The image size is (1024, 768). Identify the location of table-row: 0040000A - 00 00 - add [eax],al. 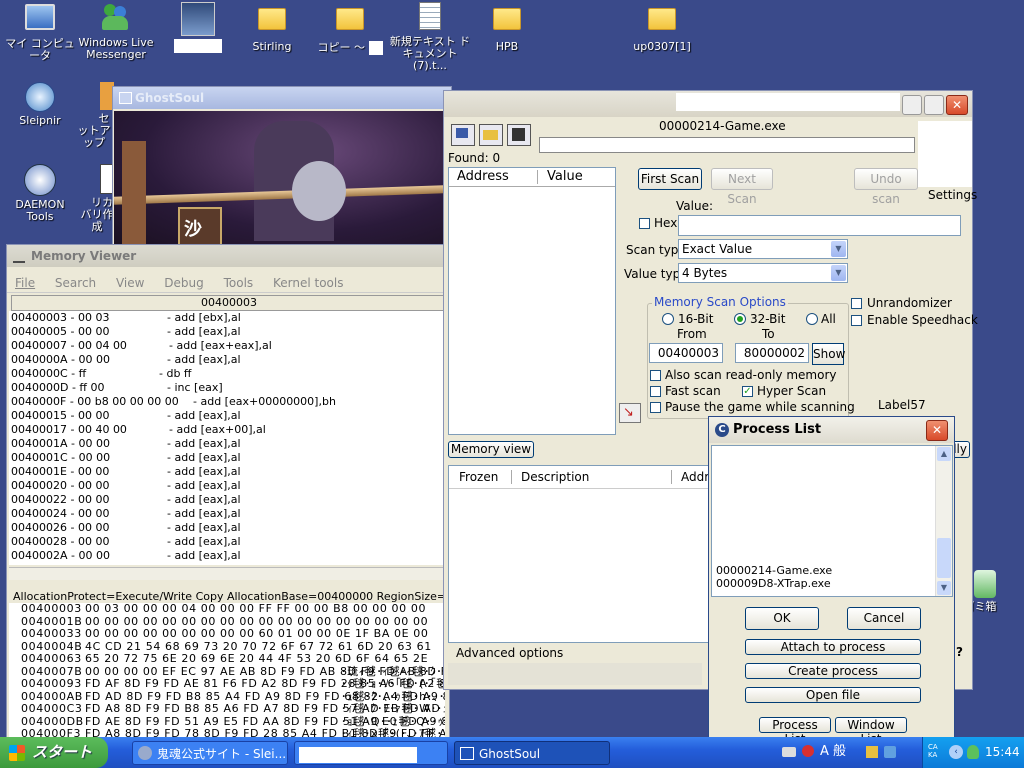
(227, 360).